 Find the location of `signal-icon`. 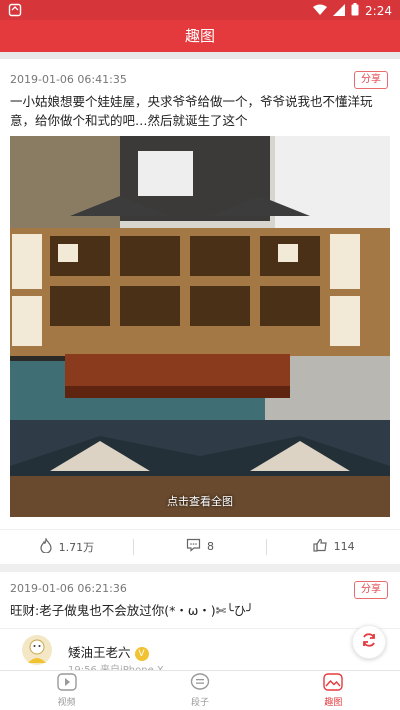

signal-icon is located at coordinates (339, 11).